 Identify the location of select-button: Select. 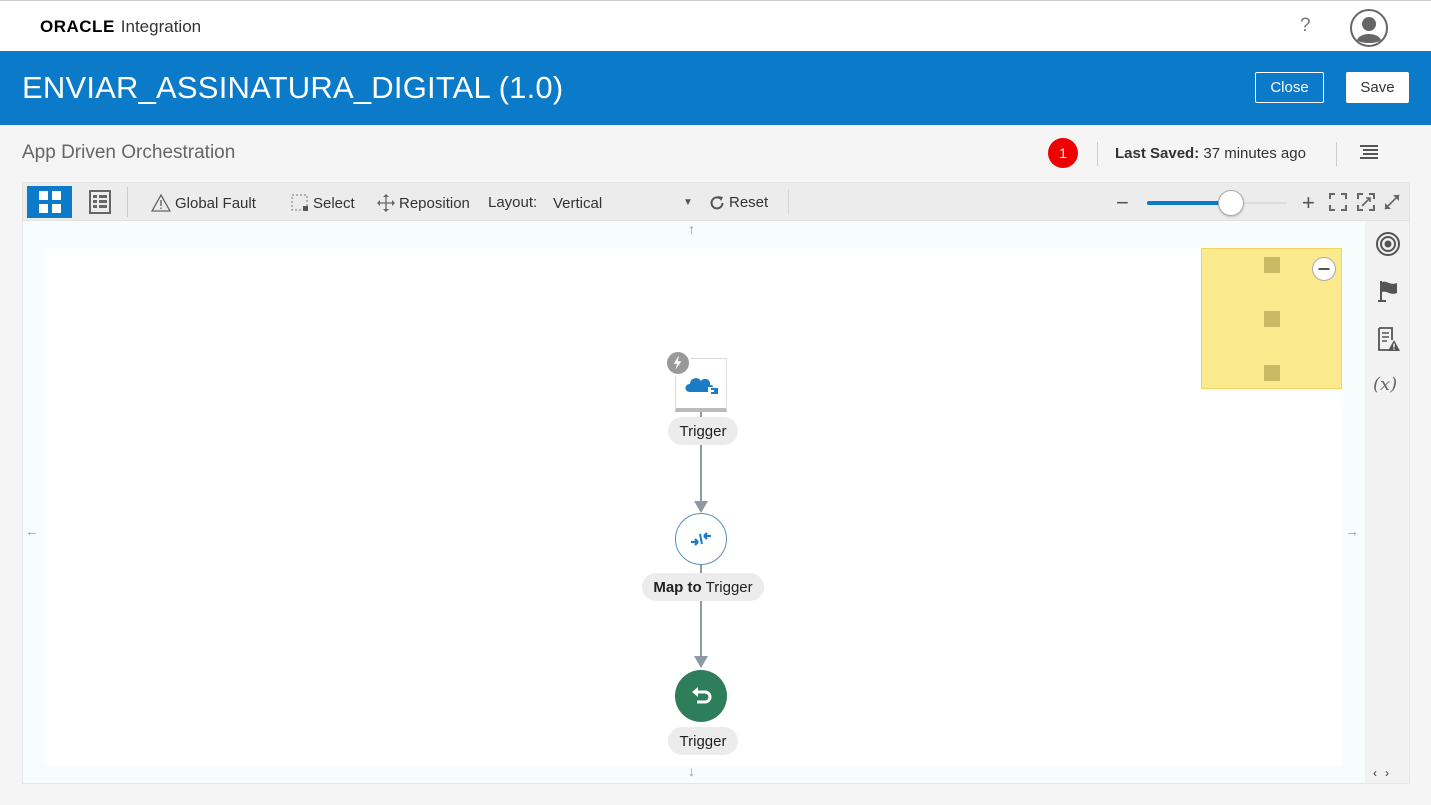
(323, 203).